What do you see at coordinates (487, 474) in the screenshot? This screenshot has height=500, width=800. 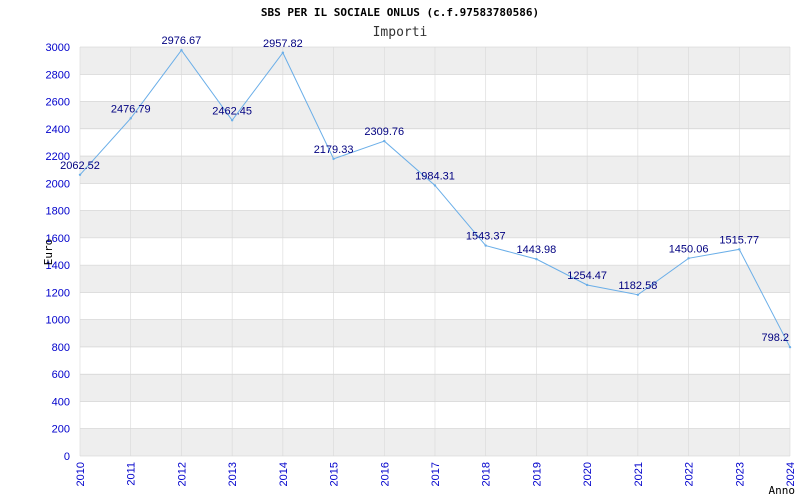 I see `x-tick-label: 2018` at bounding box center [487, 474].